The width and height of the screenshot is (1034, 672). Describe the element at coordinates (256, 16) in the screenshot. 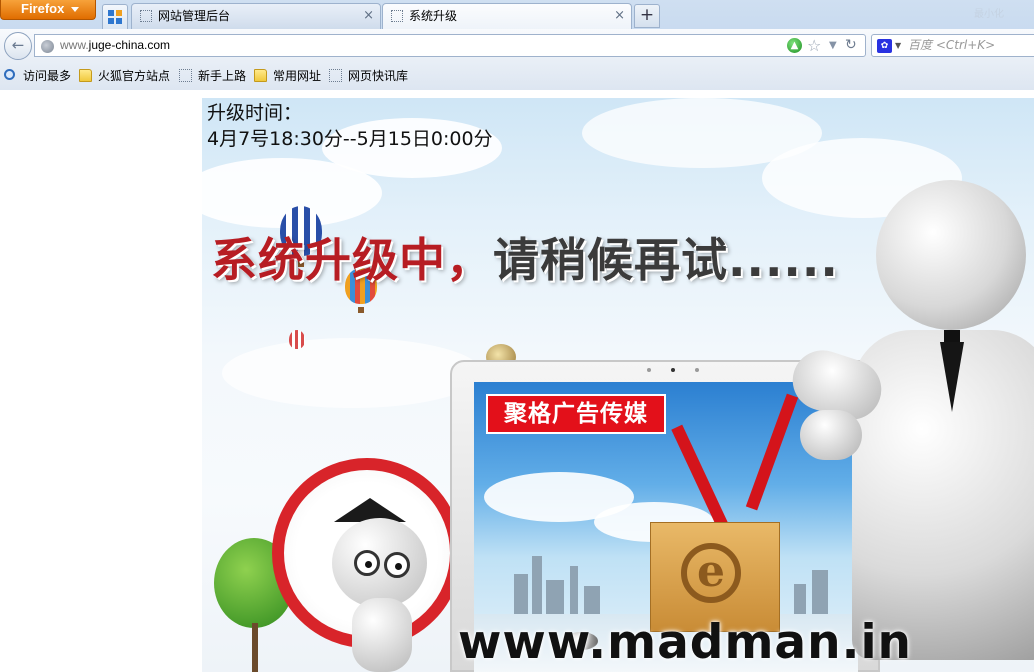

I see `tab-admin: 网站管理后台 ×` at that location.